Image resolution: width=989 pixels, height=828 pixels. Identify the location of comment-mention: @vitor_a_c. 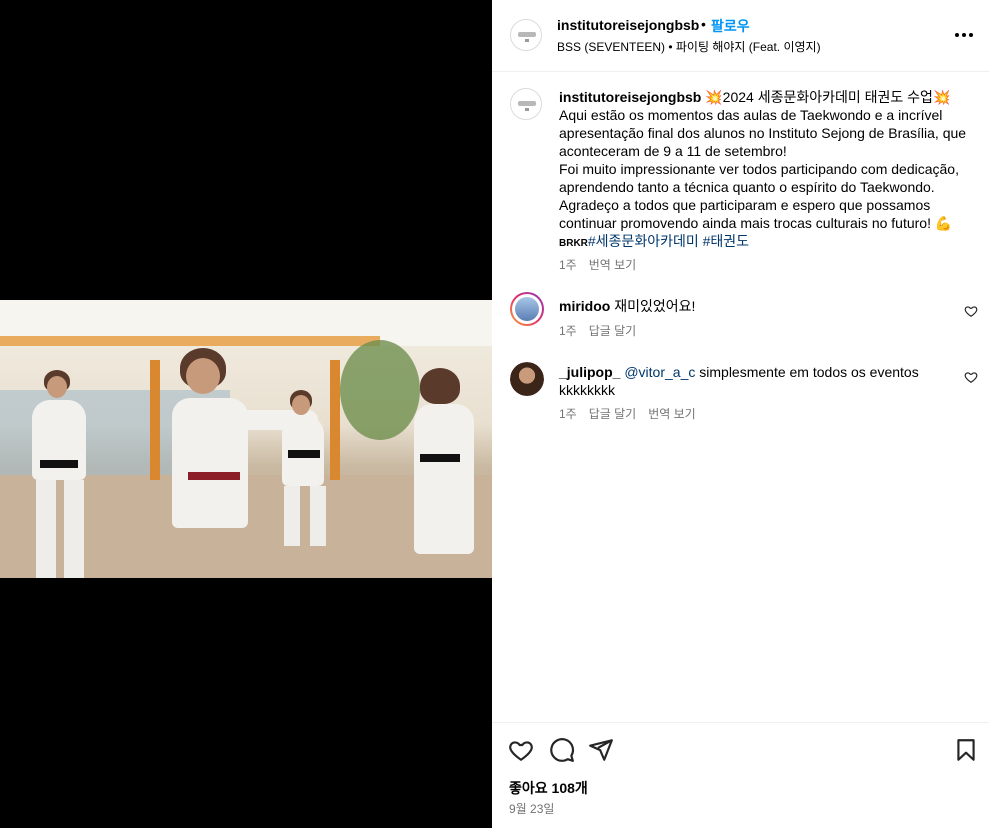
(659, 372).